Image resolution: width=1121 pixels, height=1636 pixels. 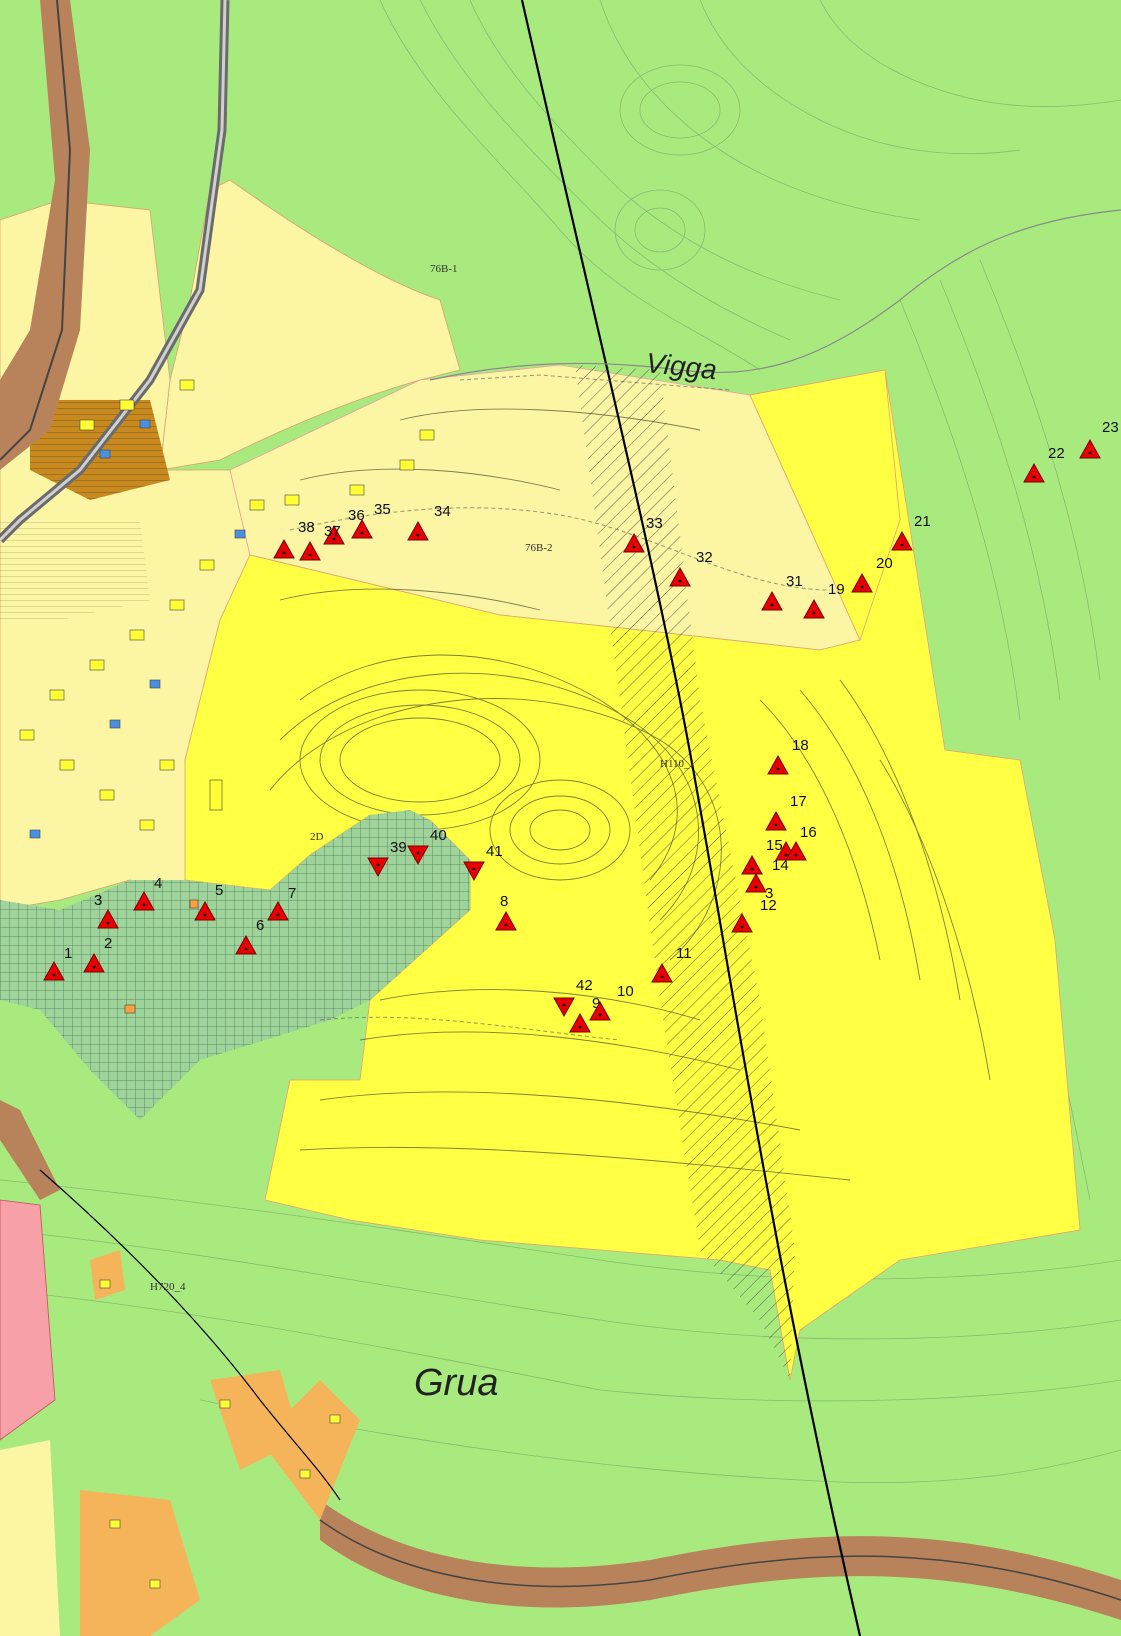 I want to click on marker-label: 10, so click(x=625, y=991).